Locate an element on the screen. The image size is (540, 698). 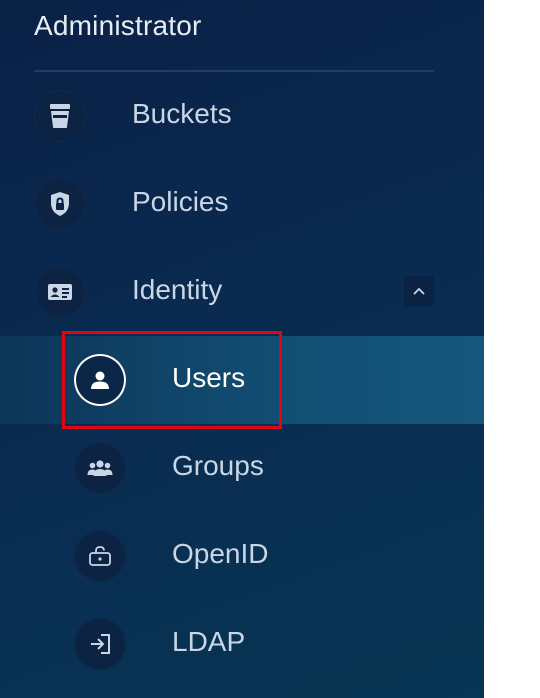
user-icon is located at coordinates (100, 380).